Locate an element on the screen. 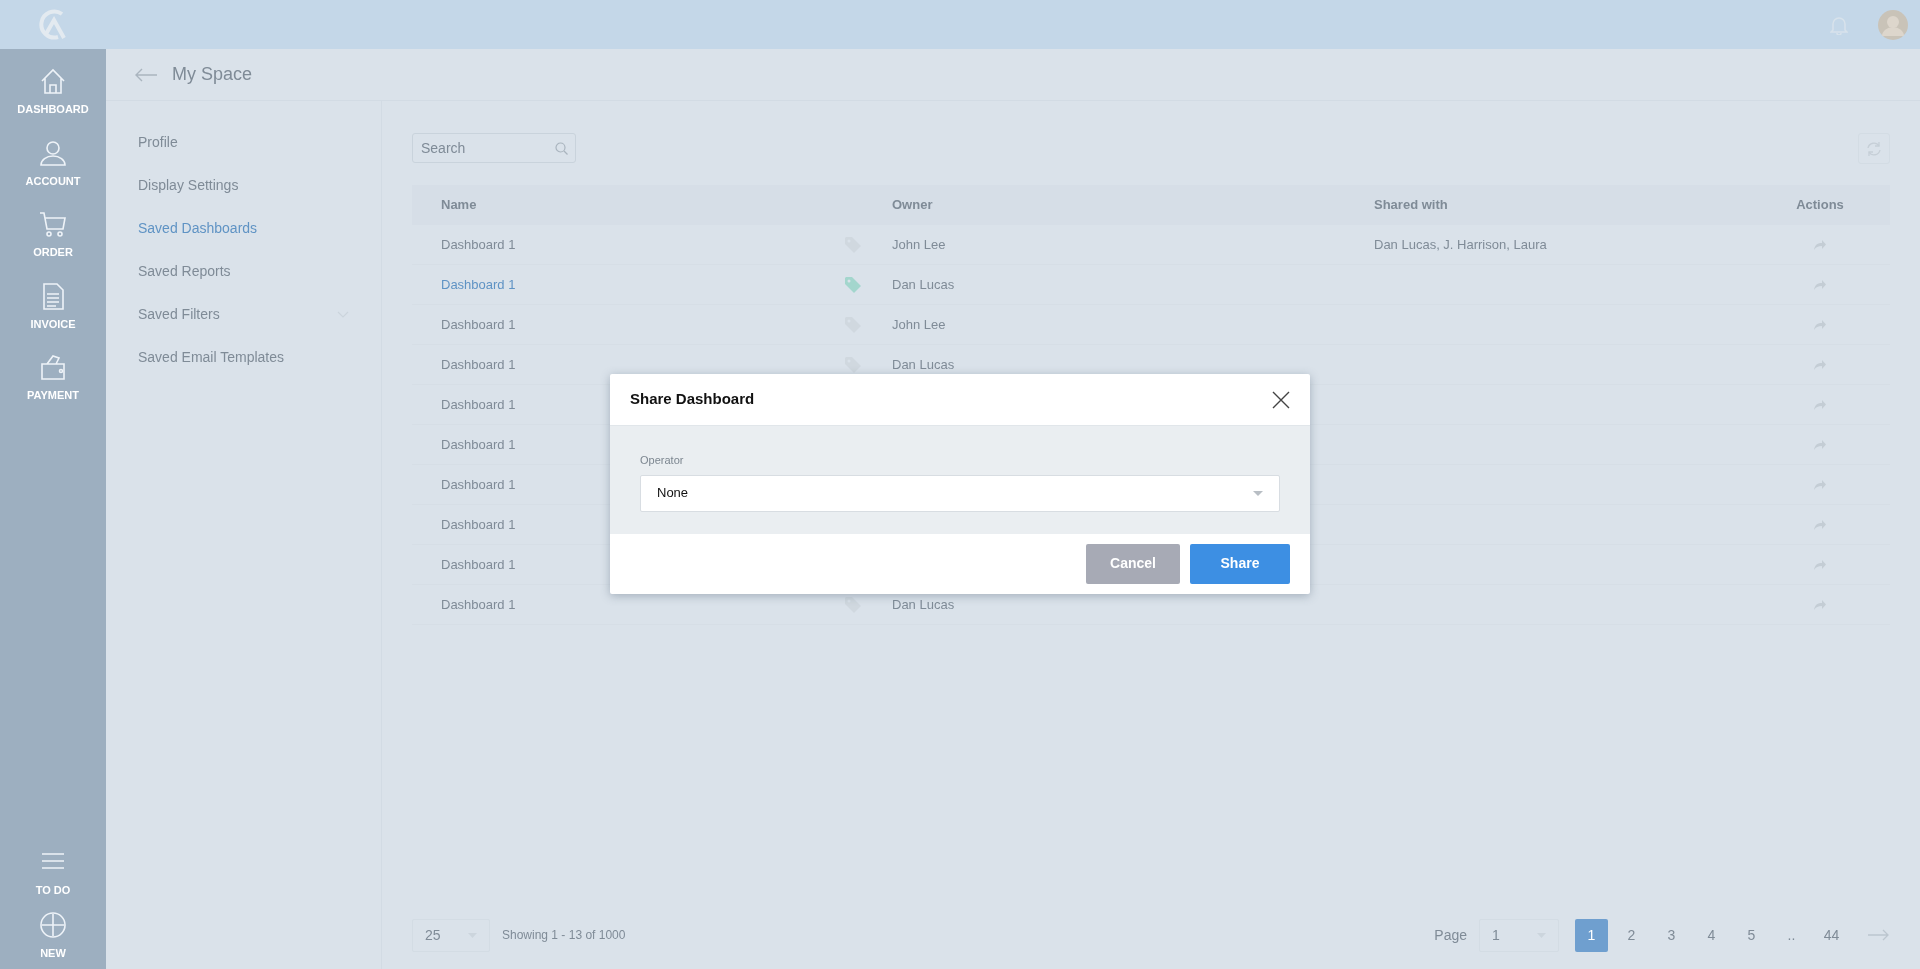 The width and height of the screenshot is (1920, 969). nav-item-label: DASHBOARD is located at coordinates (53, 109).